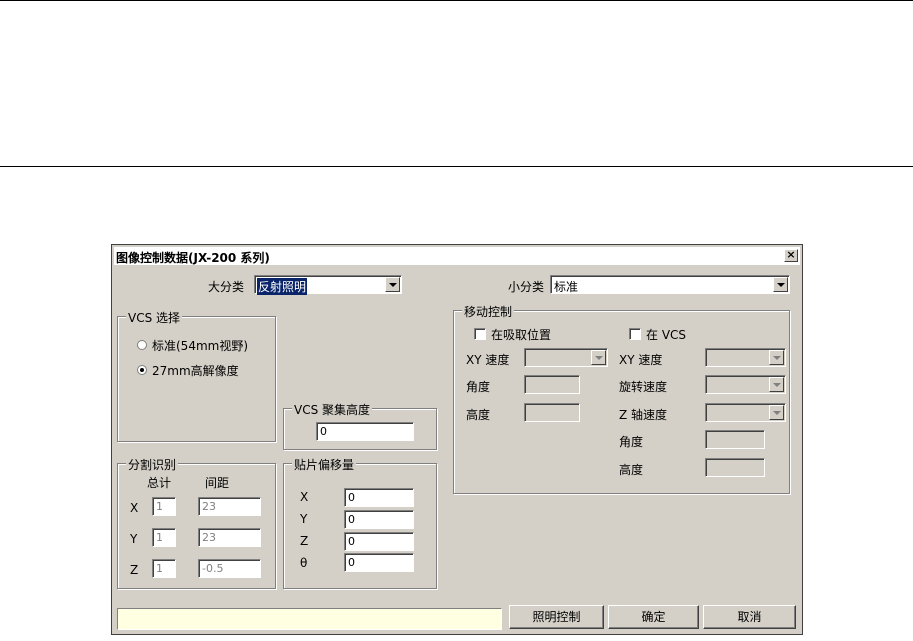 The image size is (913, 641). Describe the element at coordinates (196, 522) in the screenshot. I see `split-recognition-group: 分割识别 总计 间距 X 1 23 Y 1 23 Z 1 -0.5` at that location.